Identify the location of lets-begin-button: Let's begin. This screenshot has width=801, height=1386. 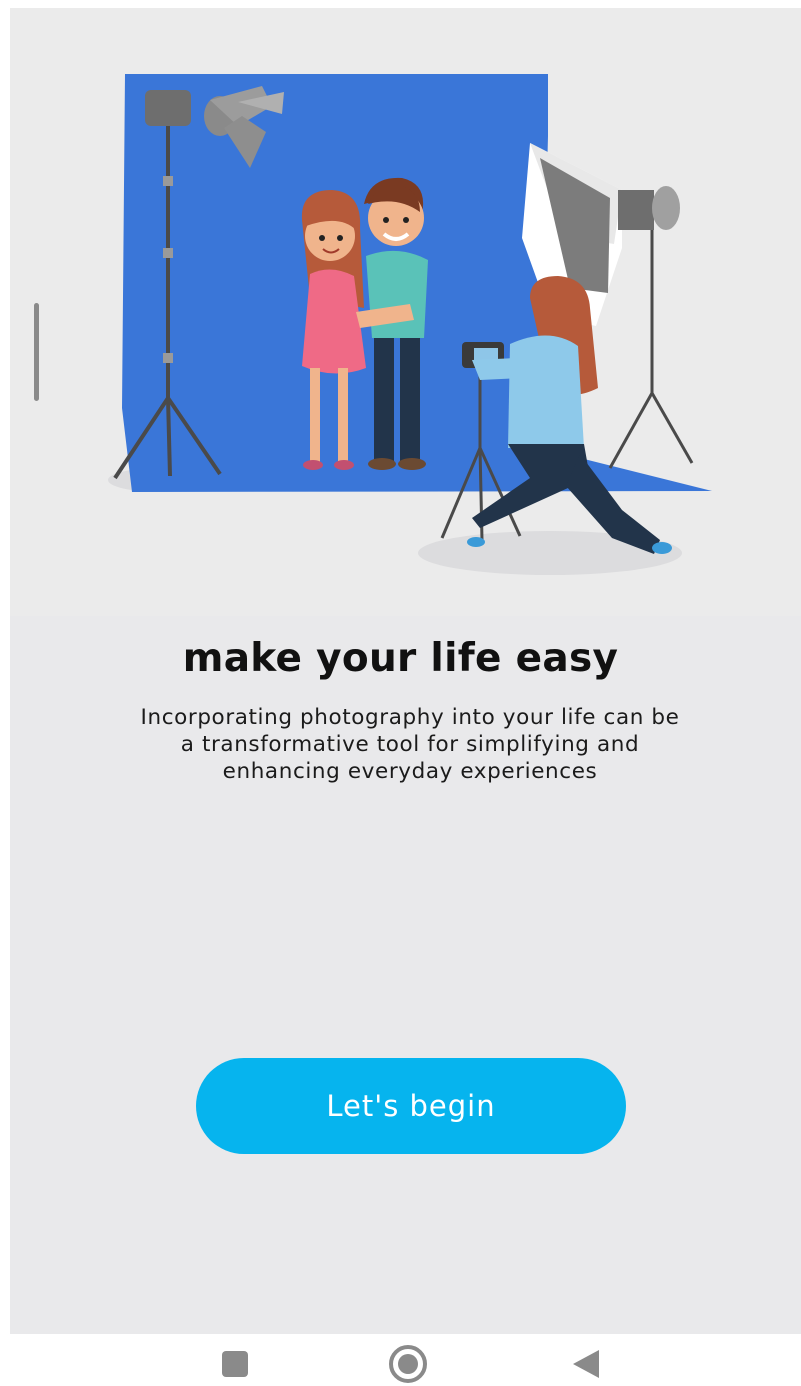
(411, 1106).